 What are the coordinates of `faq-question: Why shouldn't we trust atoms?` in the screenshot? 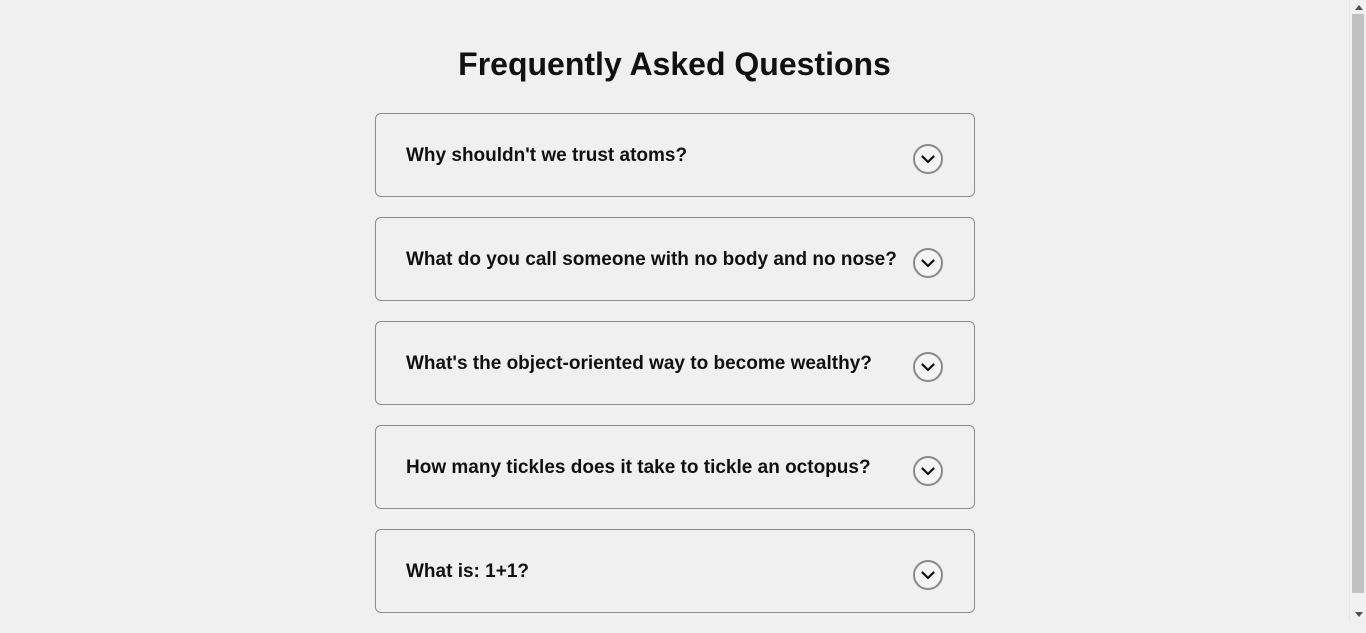 It's located at (547, 155).